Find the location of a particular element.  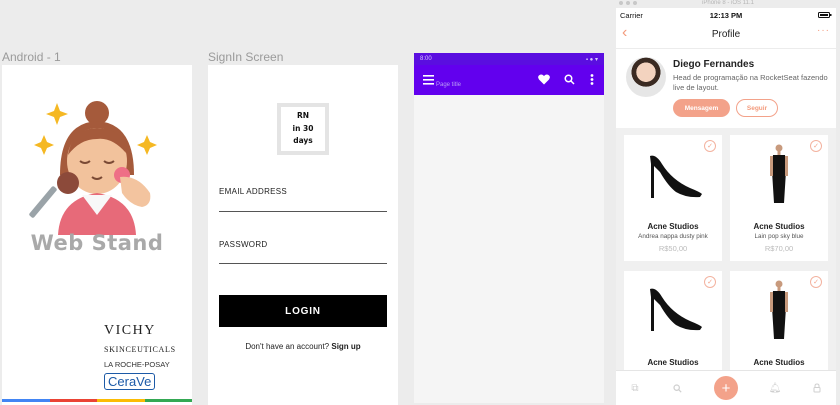

message-button: Mensagem is located at coordinates (701, 108).